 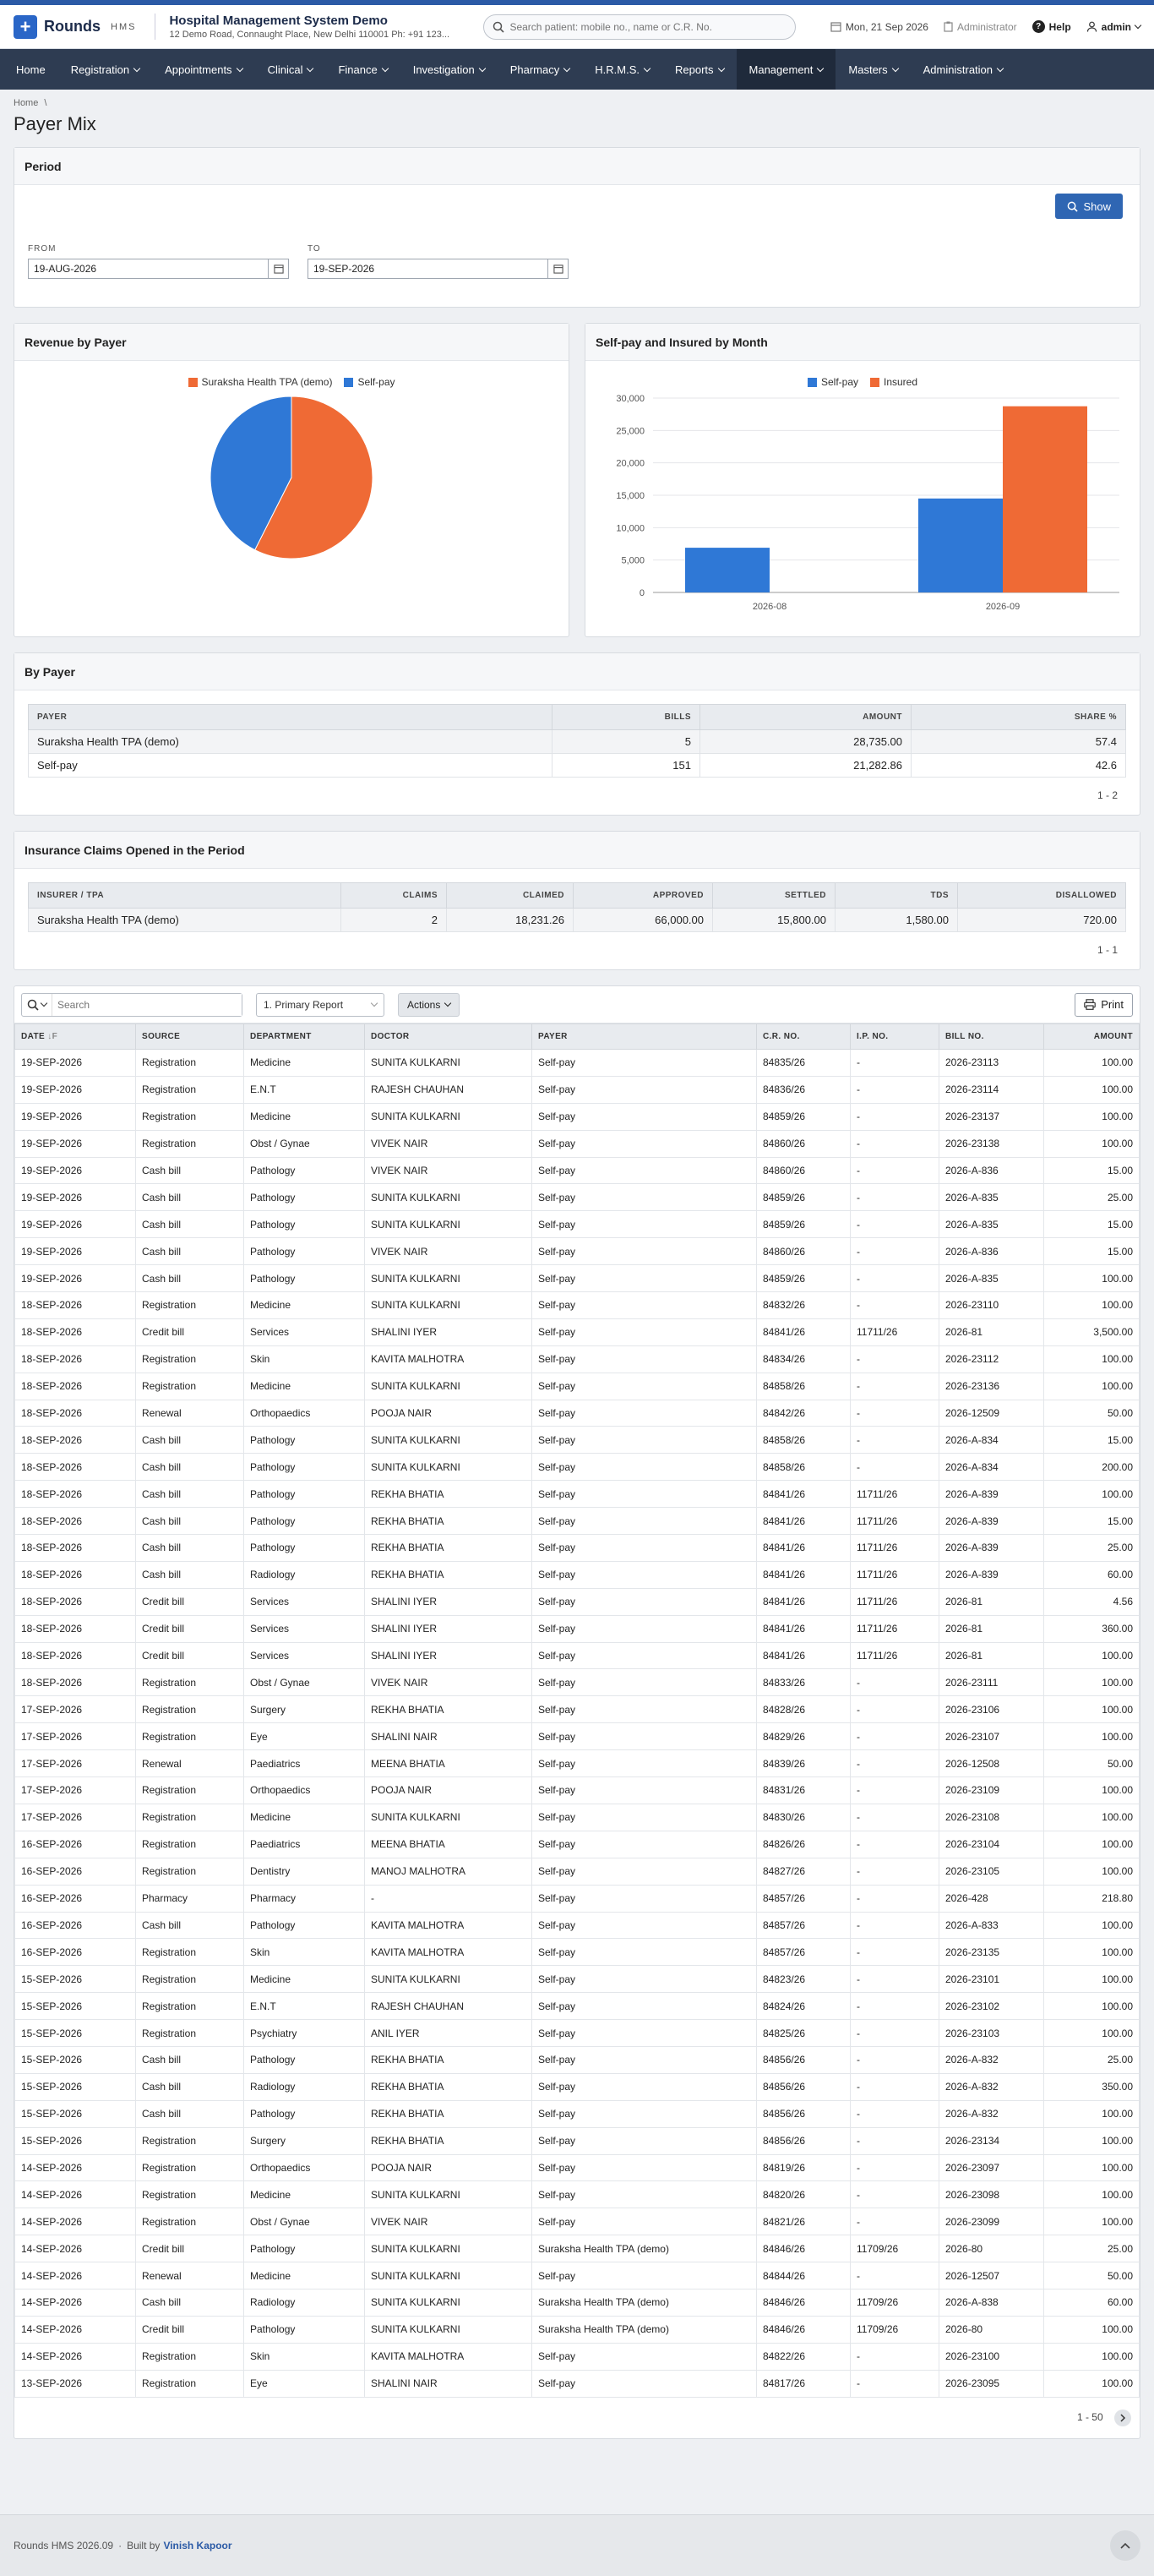 What do you see at coordinates (577, 765) in the screenshot?
I see `table-row: Self-pay 151 21,282.86 42.6` at bounding box center [577, 765].